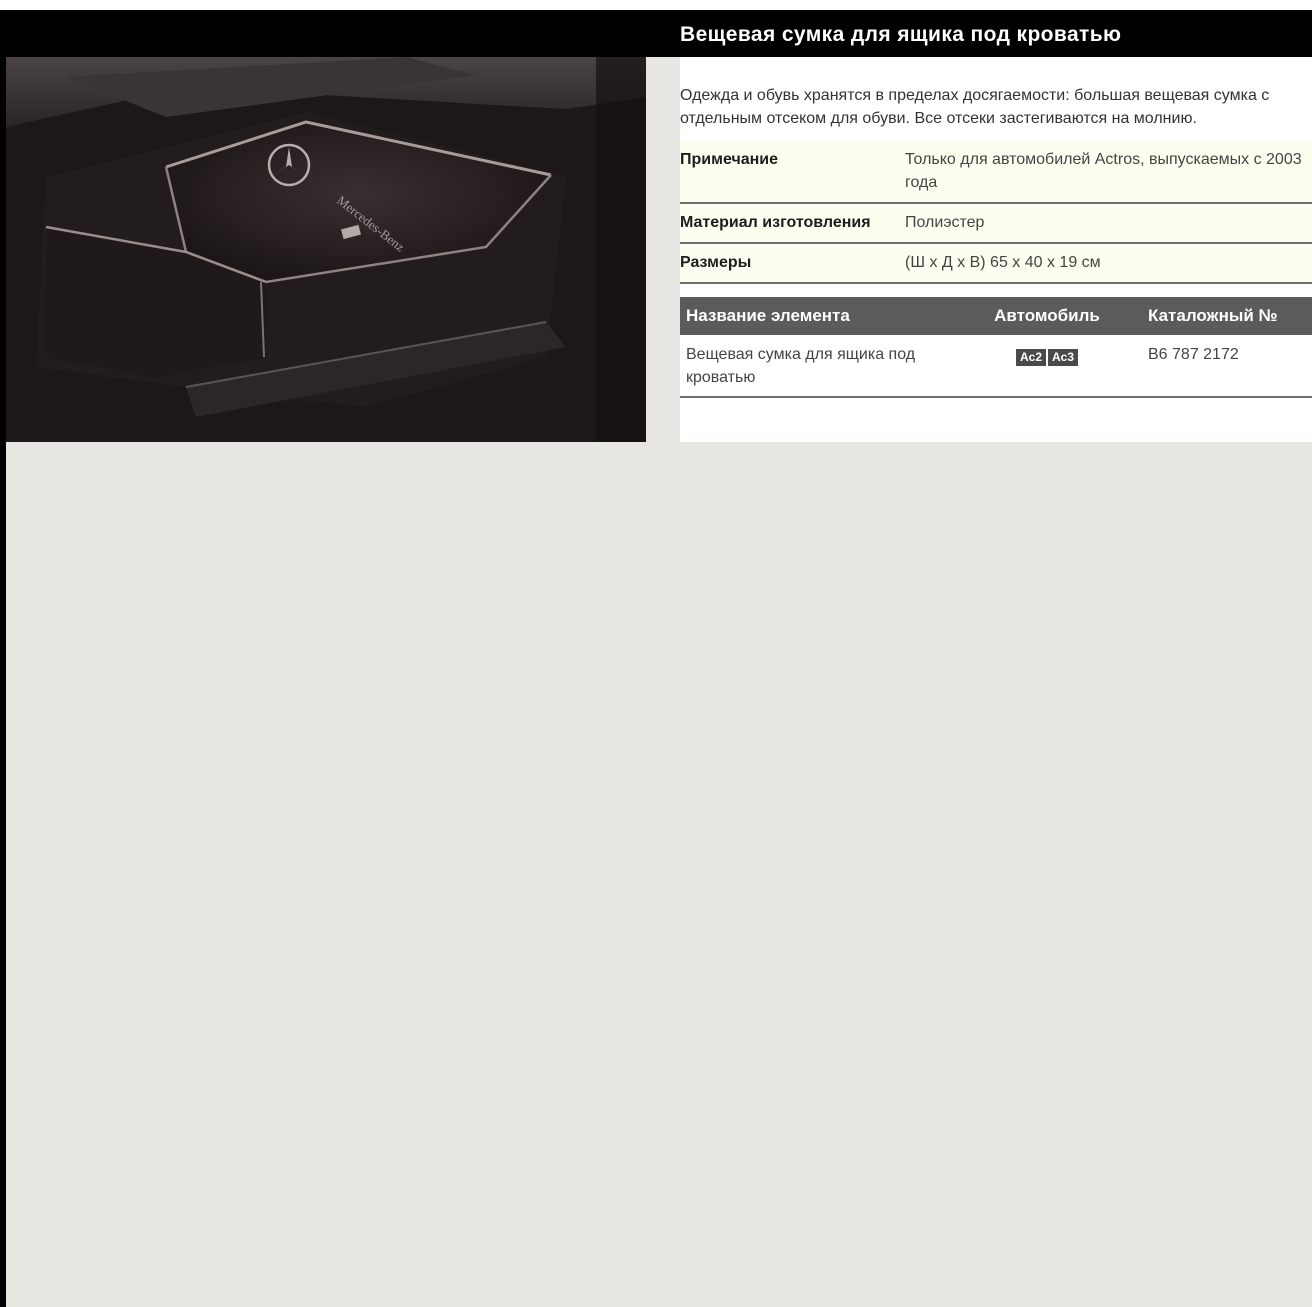 The image size is (1312, 1307). Describe the element at coordinates (820, 316) in the screenshot. I see `column-header-name: Название элемента` at that location.